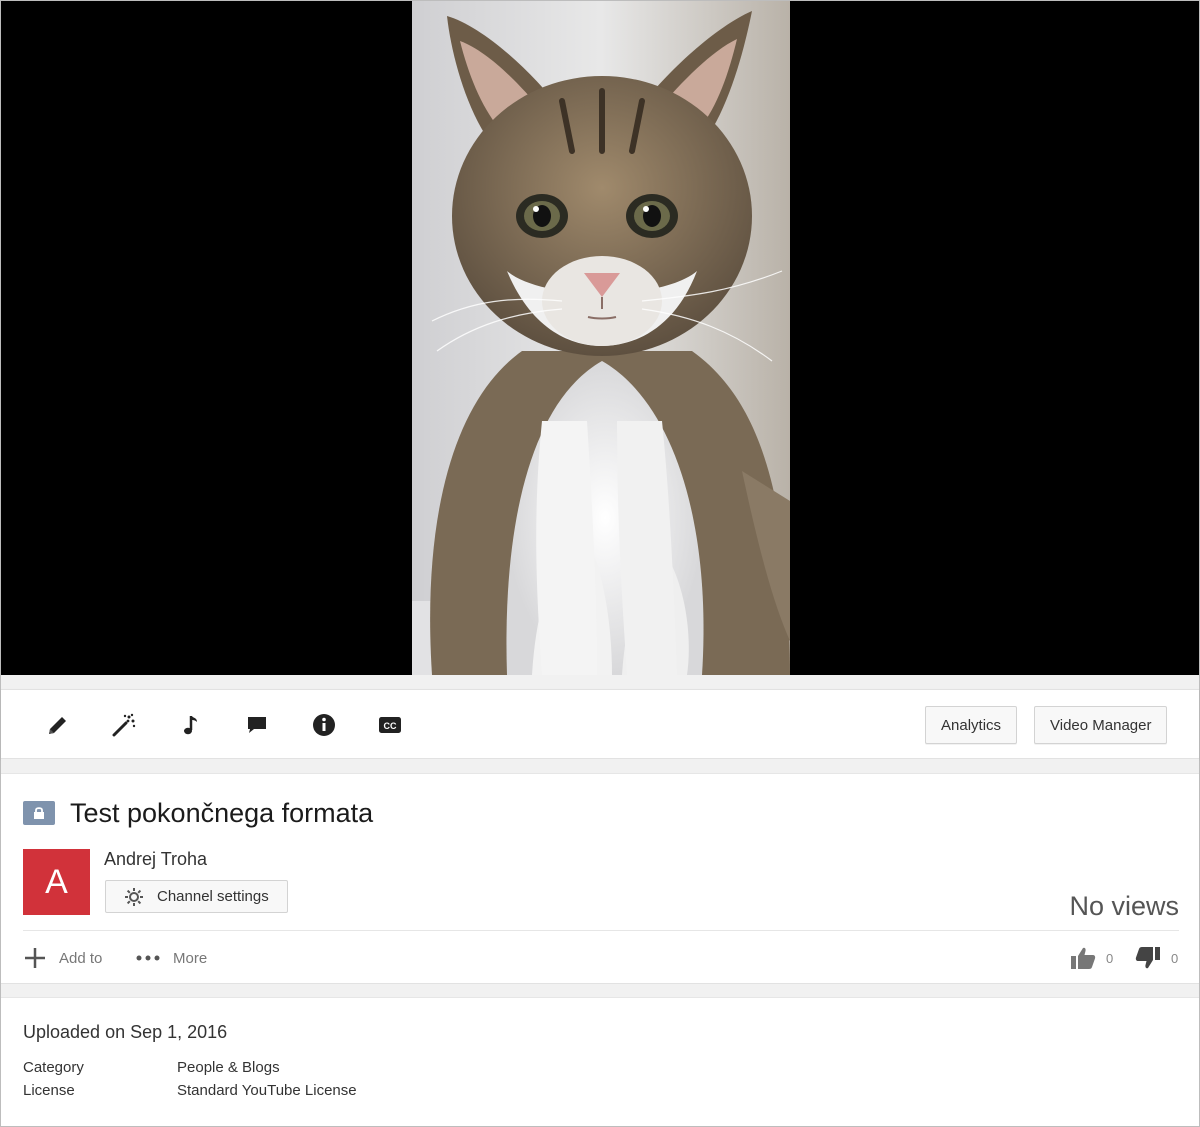 This screenshot has width=1200, height=1127. I want to click on editing-toolbar: CC Analytics Video Manager, so click(600, 724).